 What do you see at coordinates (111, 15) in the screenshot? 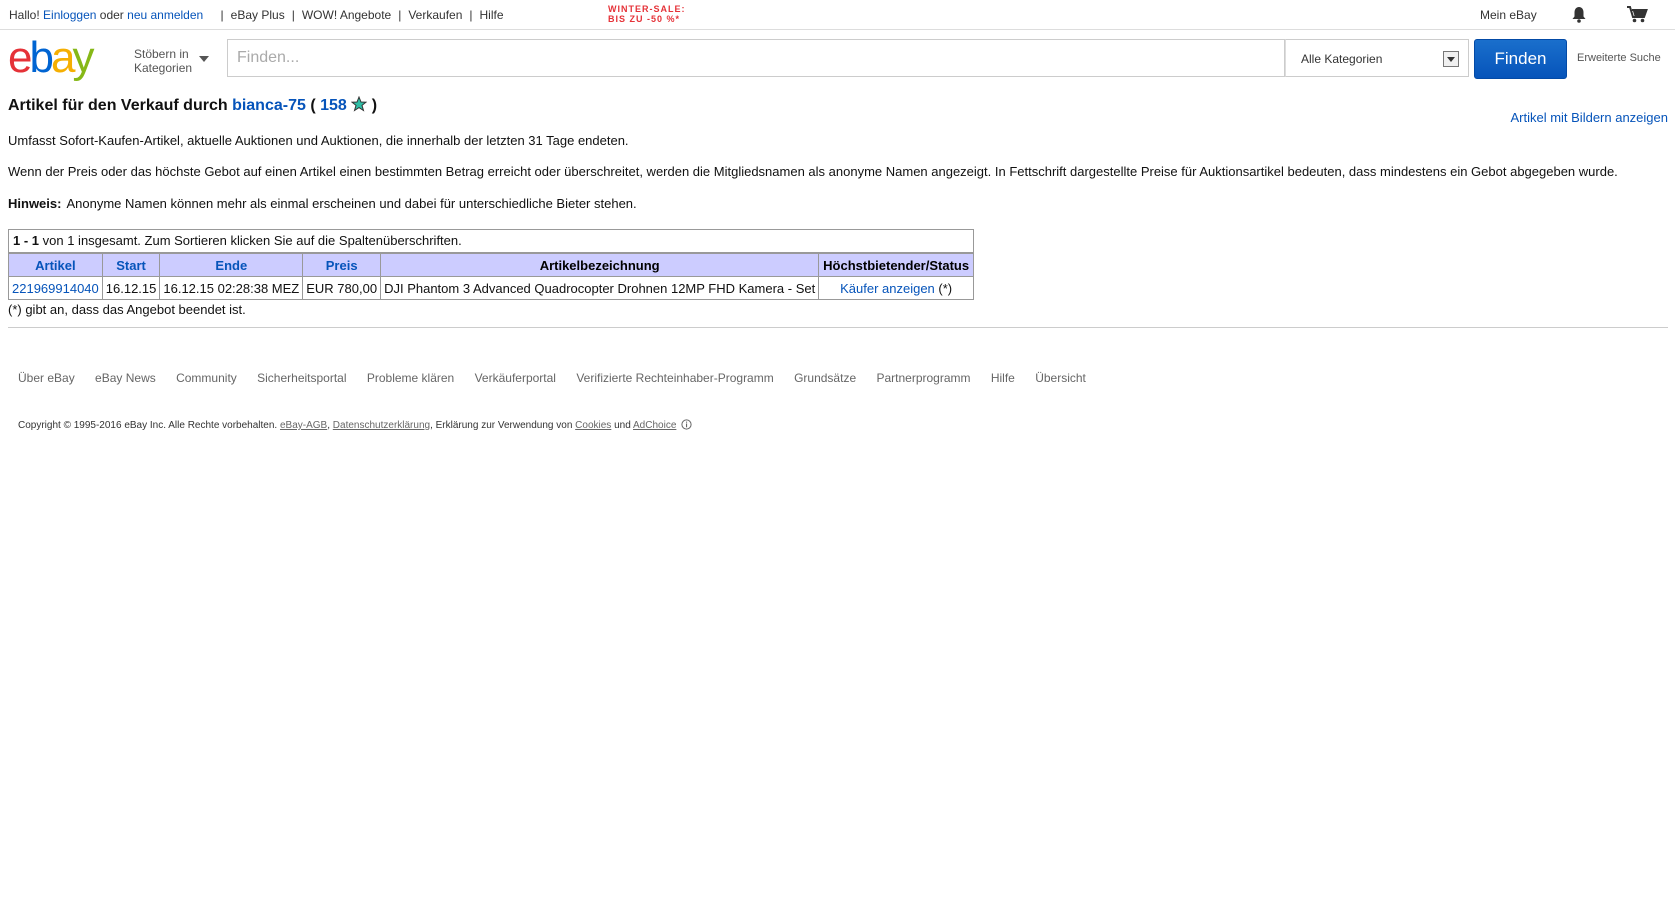
I see `or-text: oder` at bounding box center [111, 15].